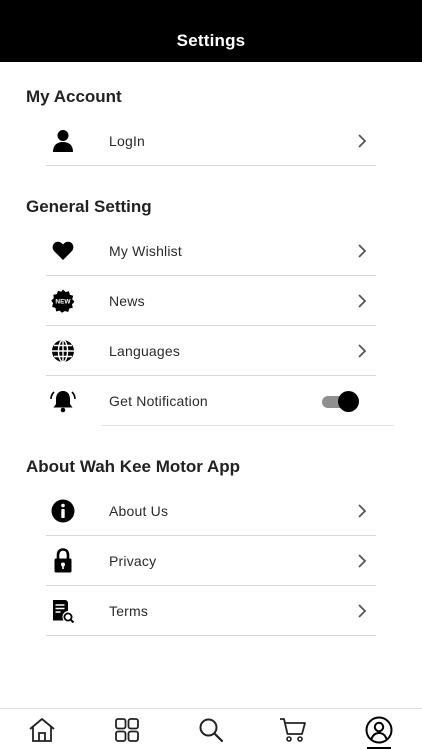  Describe the element at coordinates (211, 611) in the screenshot. I see `terms-row: Terms` at that location.